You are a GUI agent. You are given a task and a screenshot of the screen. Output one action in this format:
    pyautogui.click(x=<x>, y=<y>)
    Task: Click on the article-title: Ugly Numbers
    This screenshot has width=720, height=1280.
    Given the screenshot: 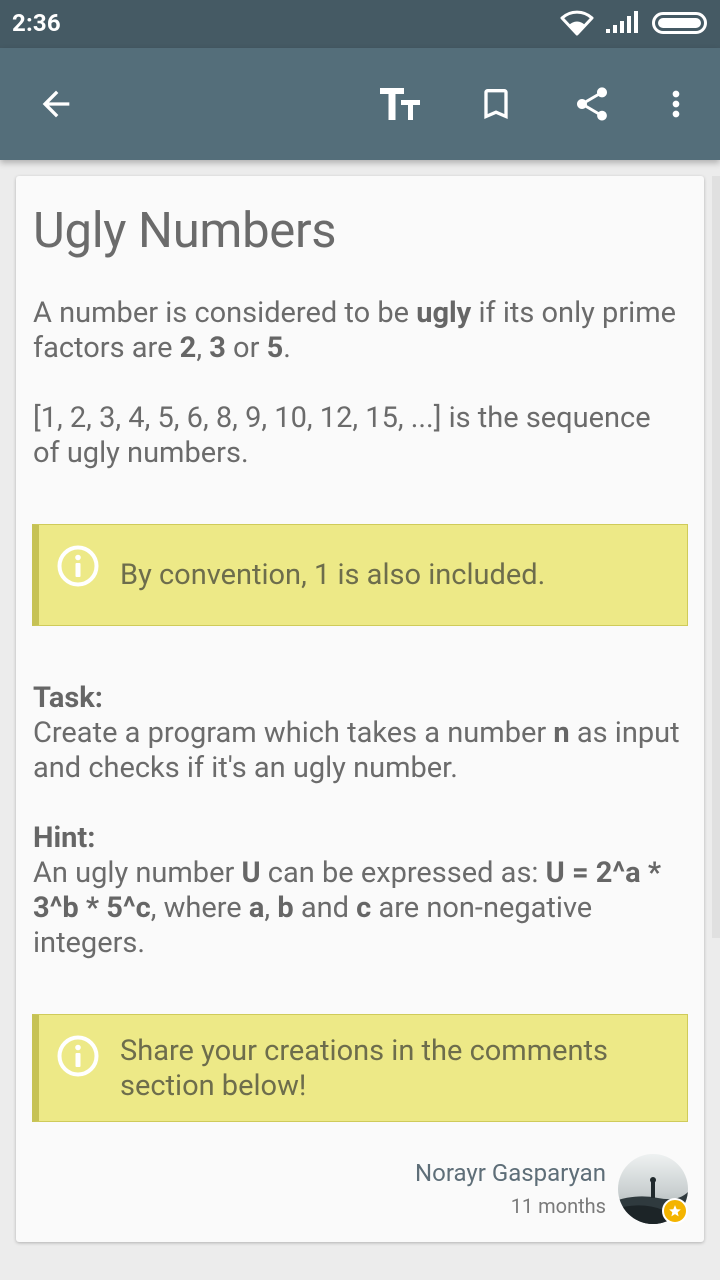 What is the action you would take?
    pyautogui.click(x=185, y=230)
    